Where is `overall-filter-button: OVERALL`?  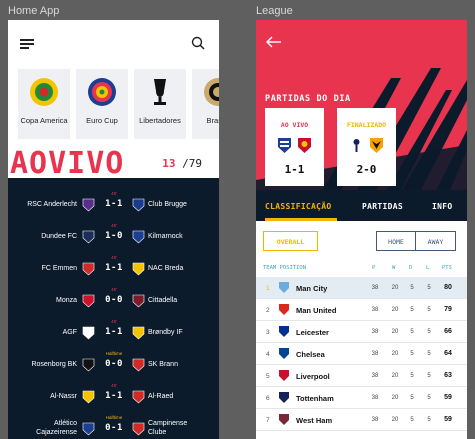 overall-filter-button: OVERALL is located at coordinates (290, 241).